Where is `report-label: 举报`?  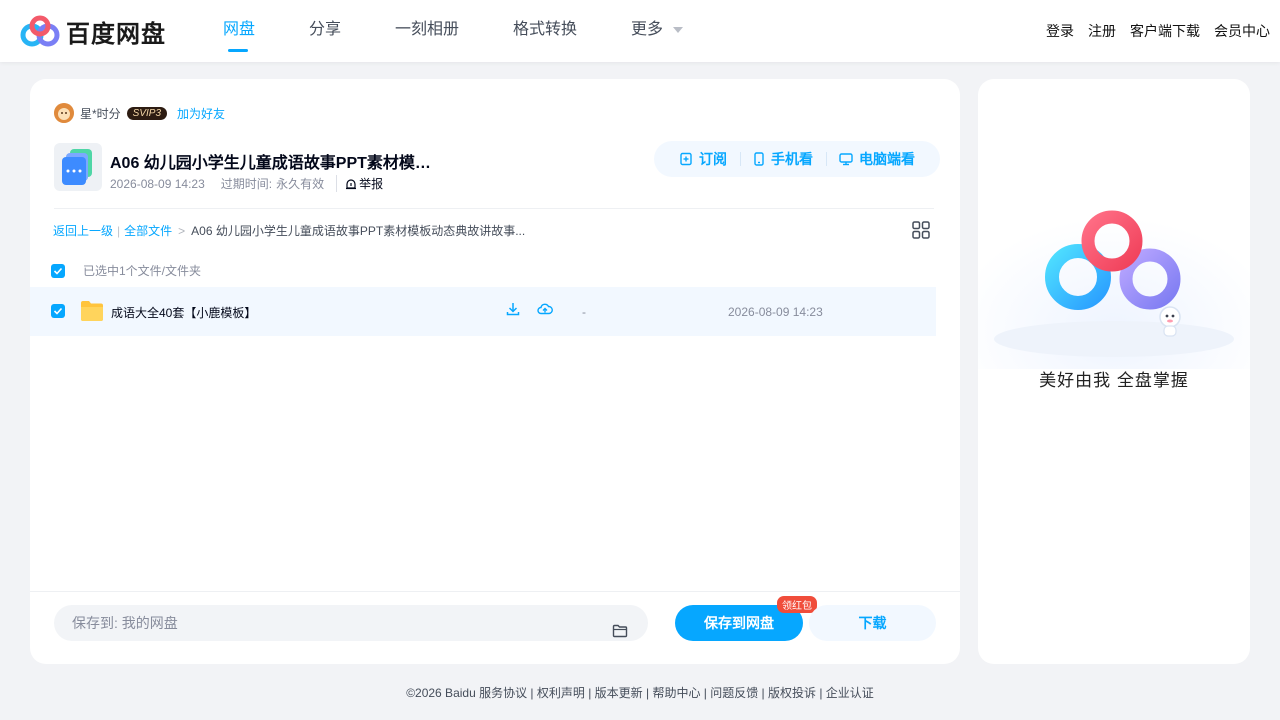
report-label: 举报 is located at coordinates (371, 184).